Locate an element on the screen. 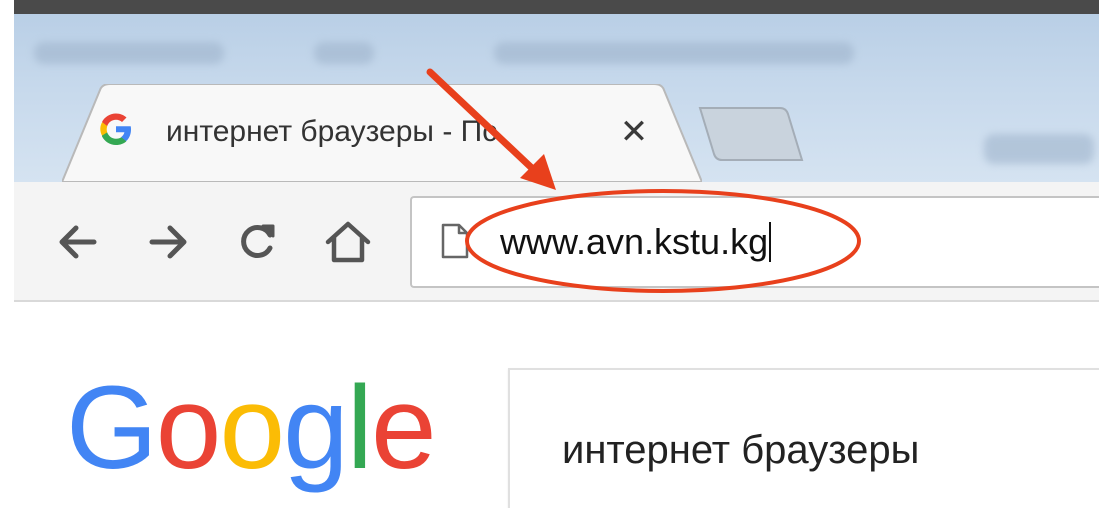  google-logo: Google is located at coordinates (251, 428).